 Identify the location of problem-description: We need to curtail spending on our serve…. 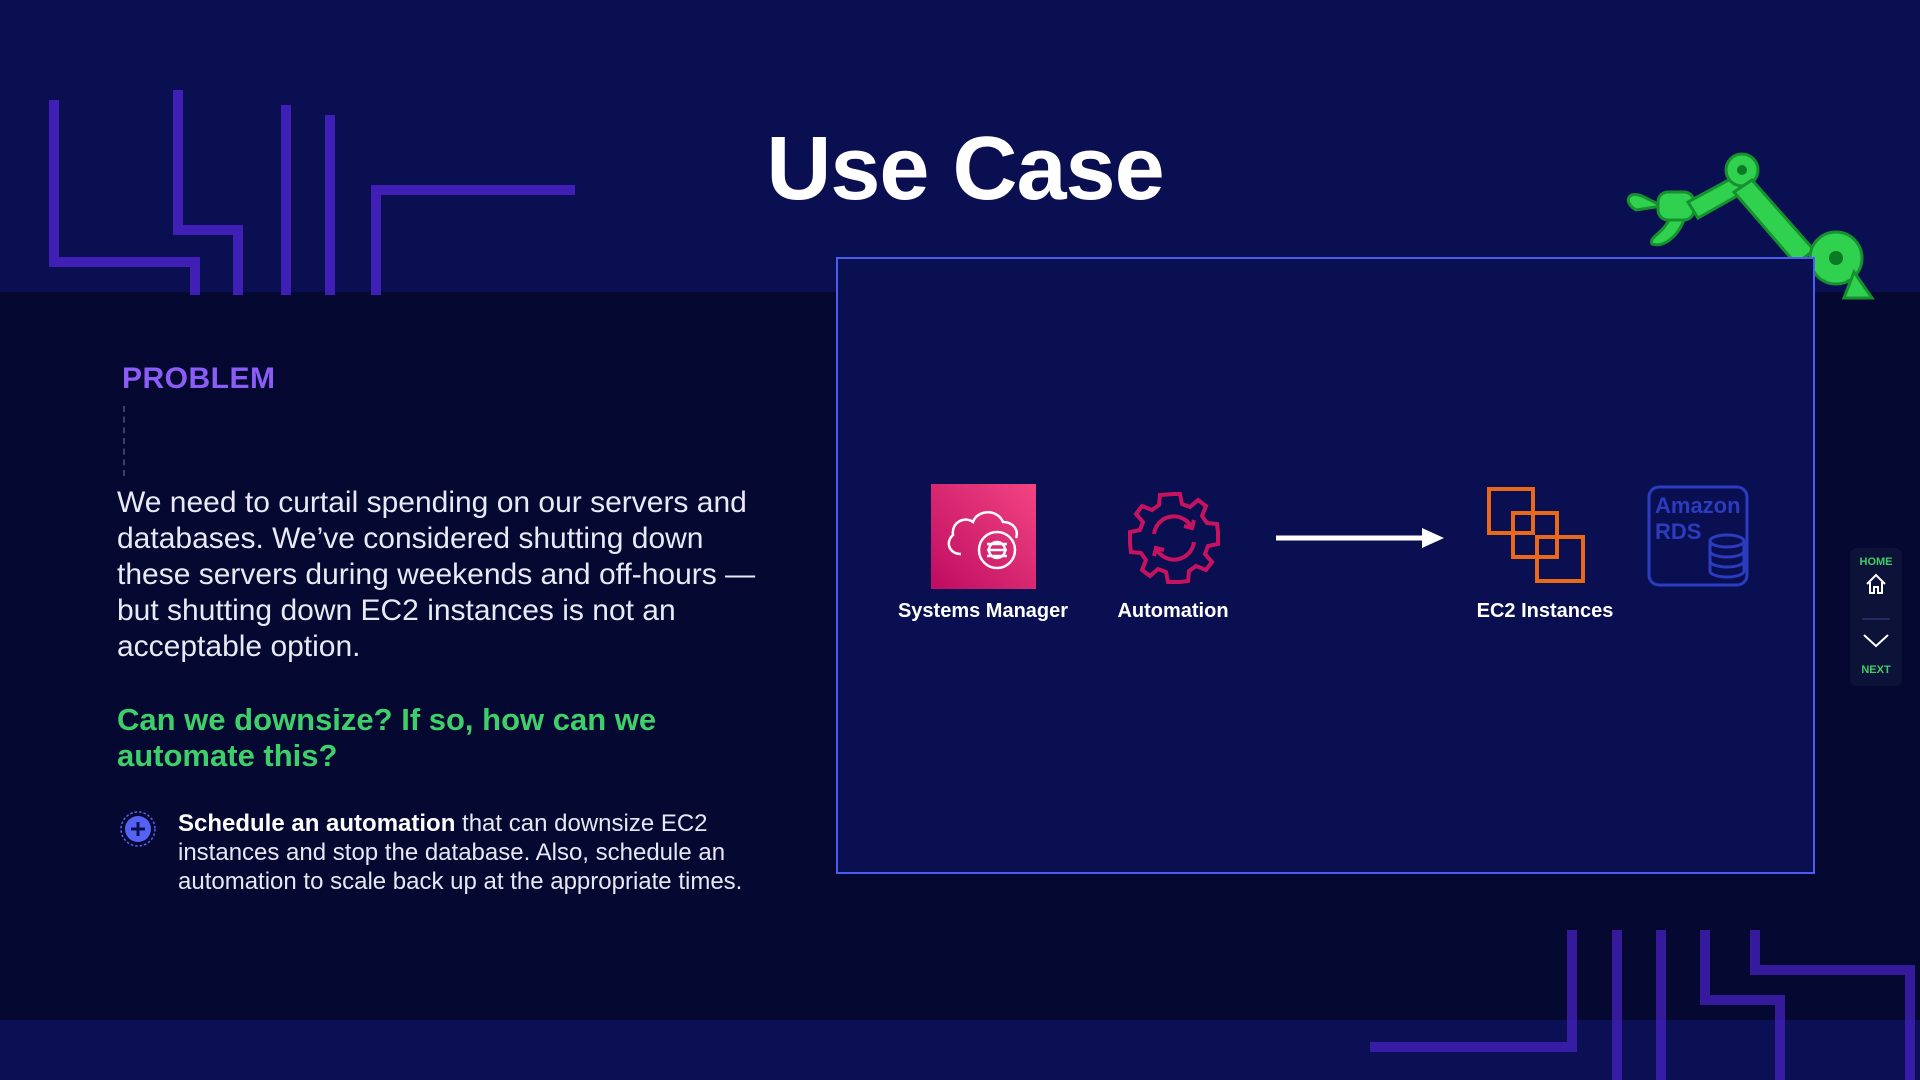
(436, 574).